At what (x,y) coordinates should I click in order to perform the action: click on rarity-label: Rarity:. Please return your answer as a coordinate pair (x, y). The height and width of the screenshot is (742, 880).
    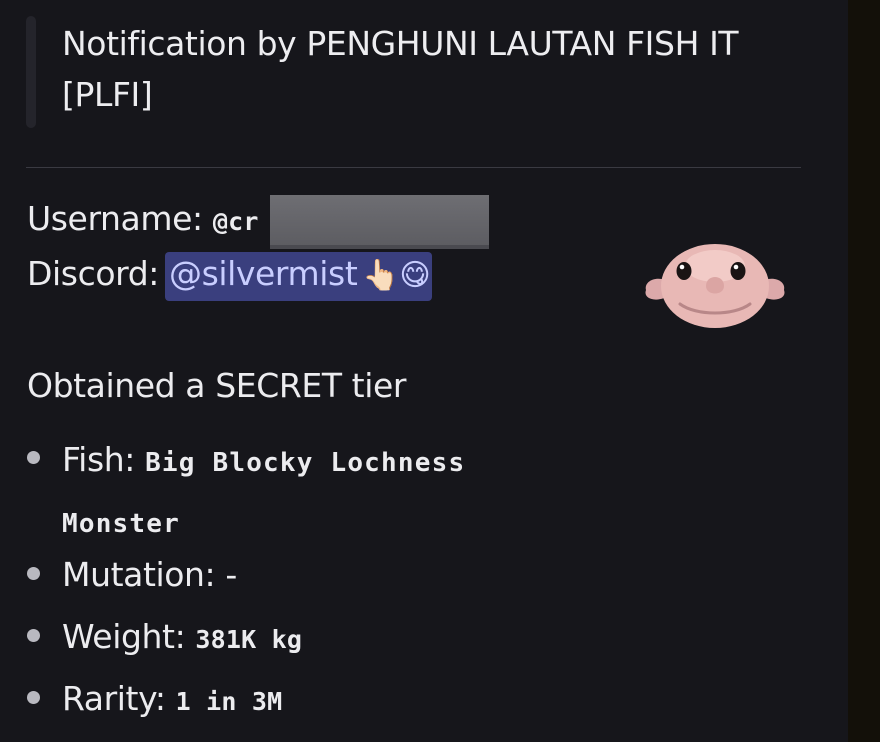
    Looking at the image, I should click on (114, 698).